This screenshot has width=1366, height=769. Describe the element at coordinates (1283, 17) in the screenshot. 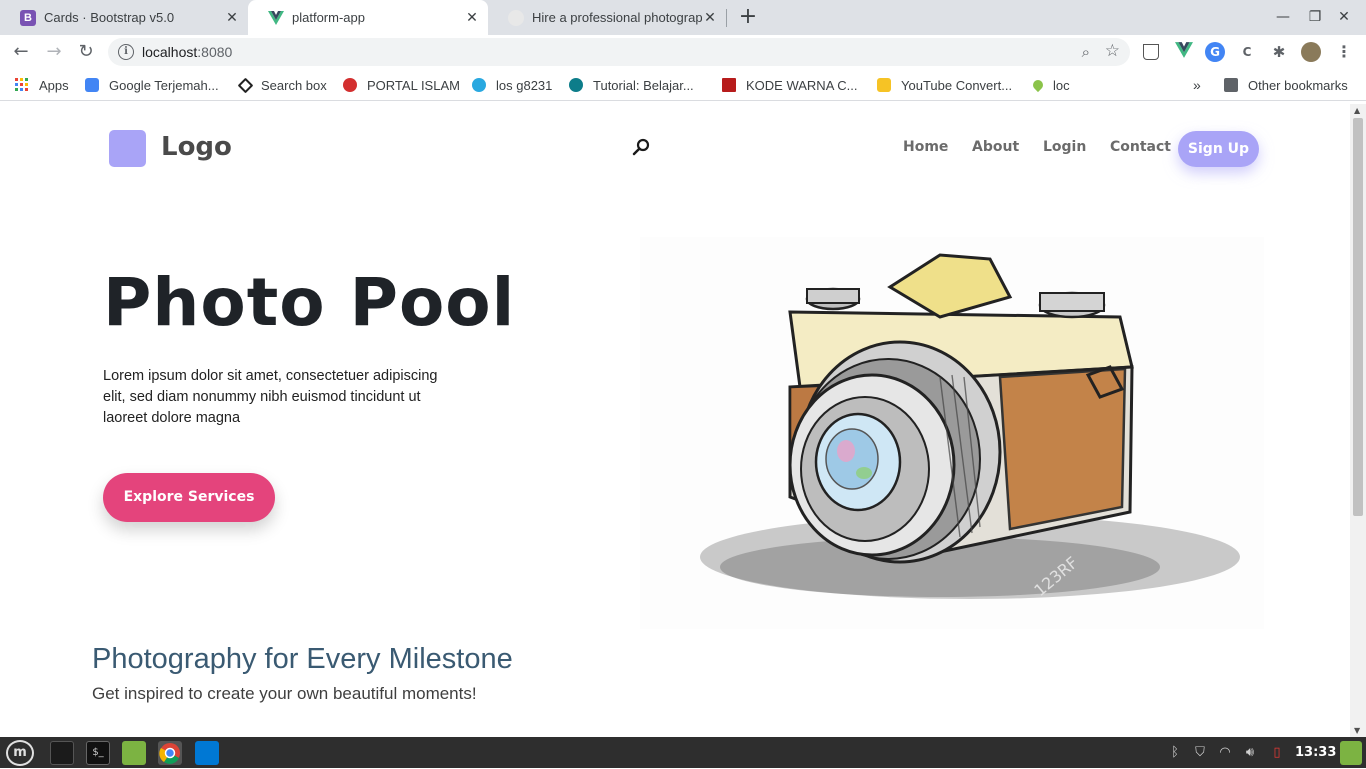

I see `minimize-icon: —` at that location.